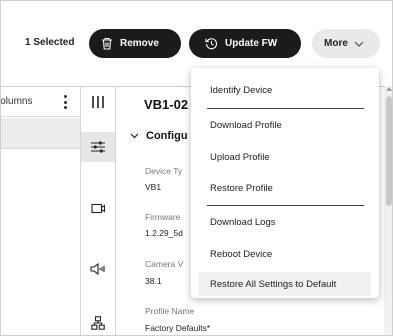 The image size is (393, 336). What do you see at coordinates (285, 254) in the screenshot?
I see `menu-item-reboot-device: Reboot Device` at bounding box center [285, 254].